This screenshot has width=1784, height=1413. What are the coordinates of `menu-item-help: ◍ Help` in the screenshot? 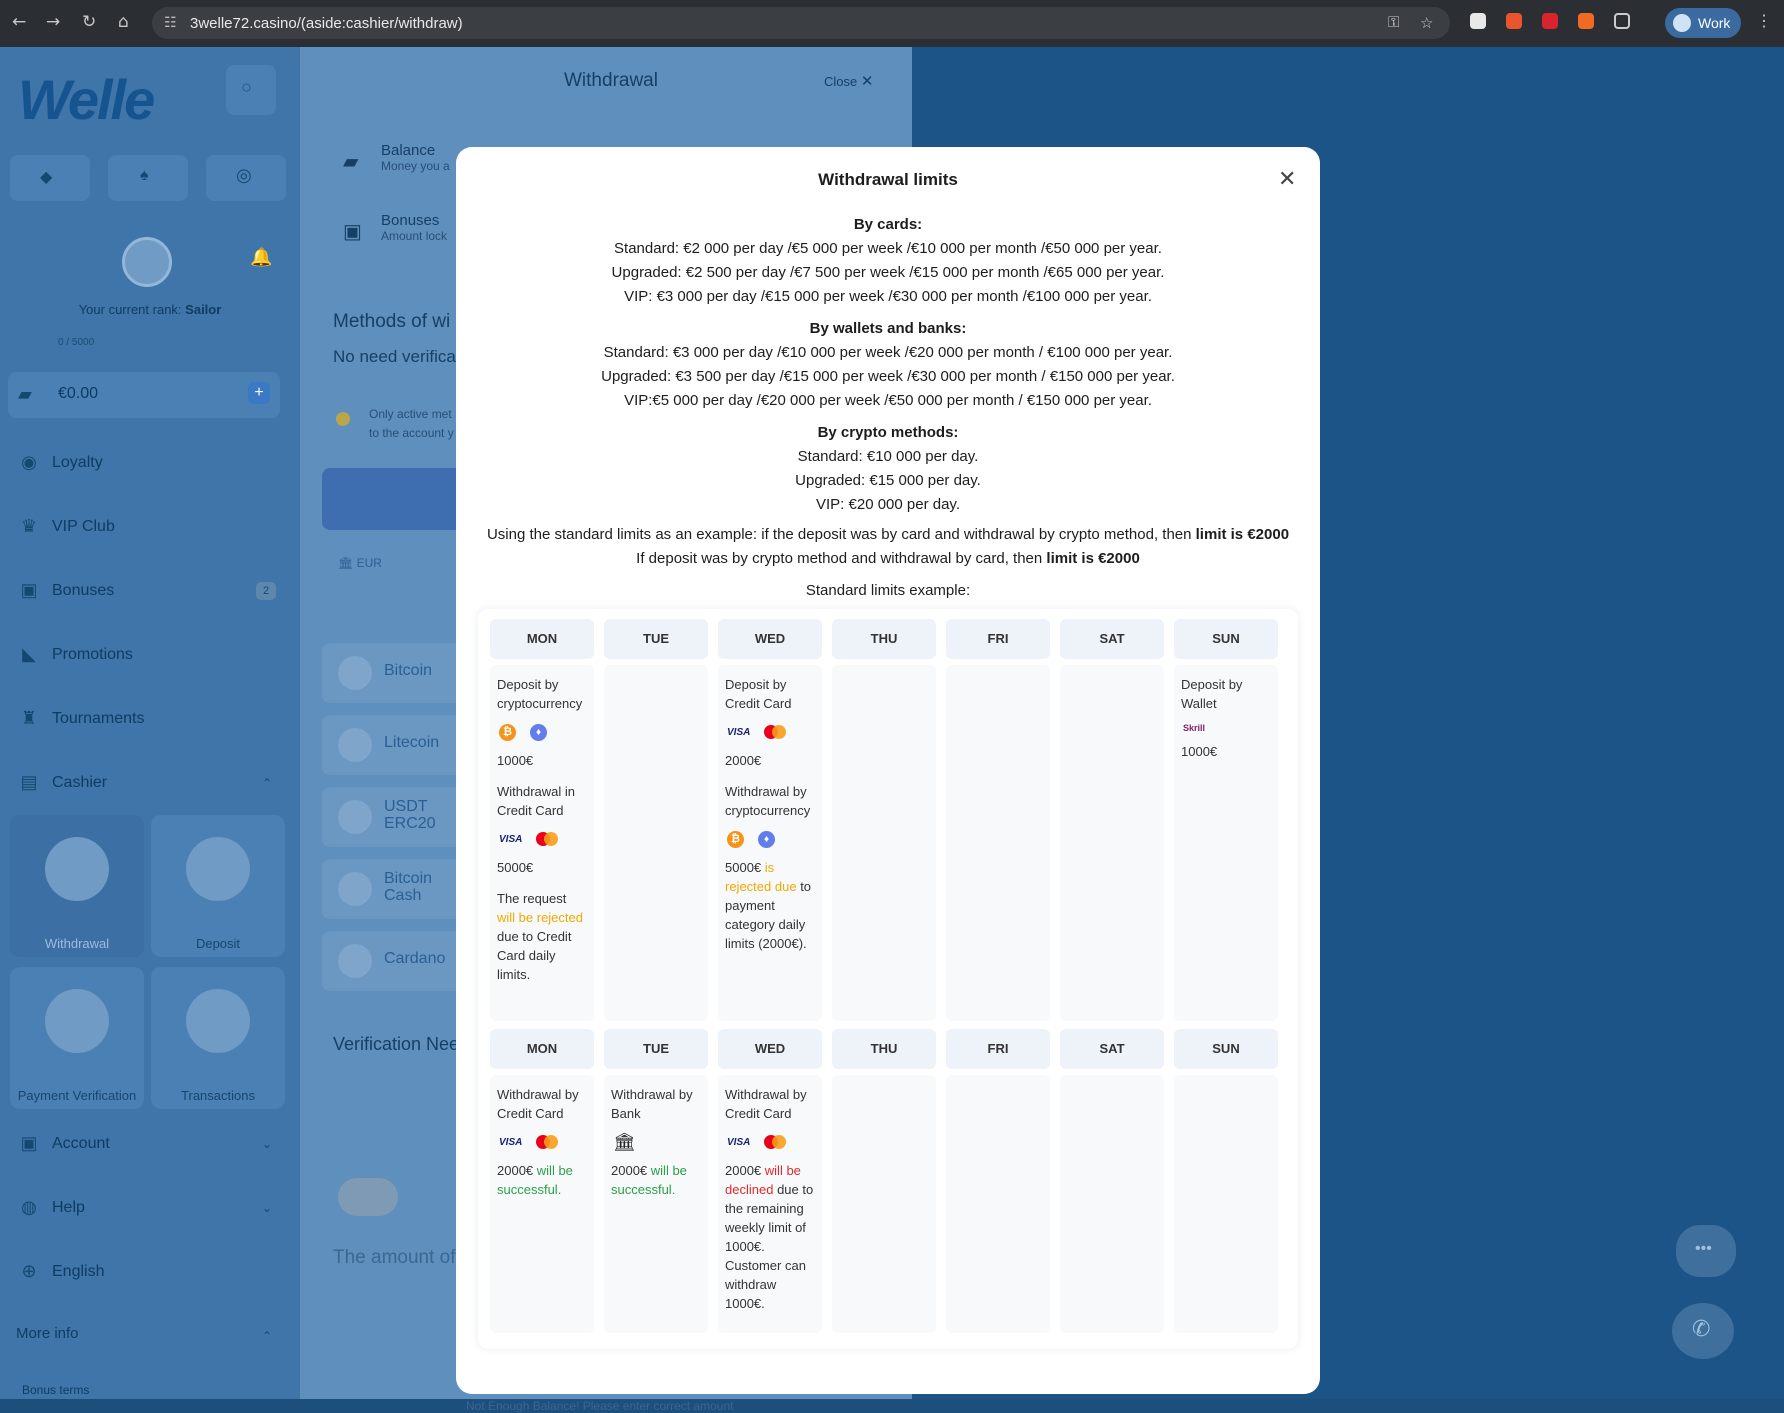 It's located at (50, 1207).